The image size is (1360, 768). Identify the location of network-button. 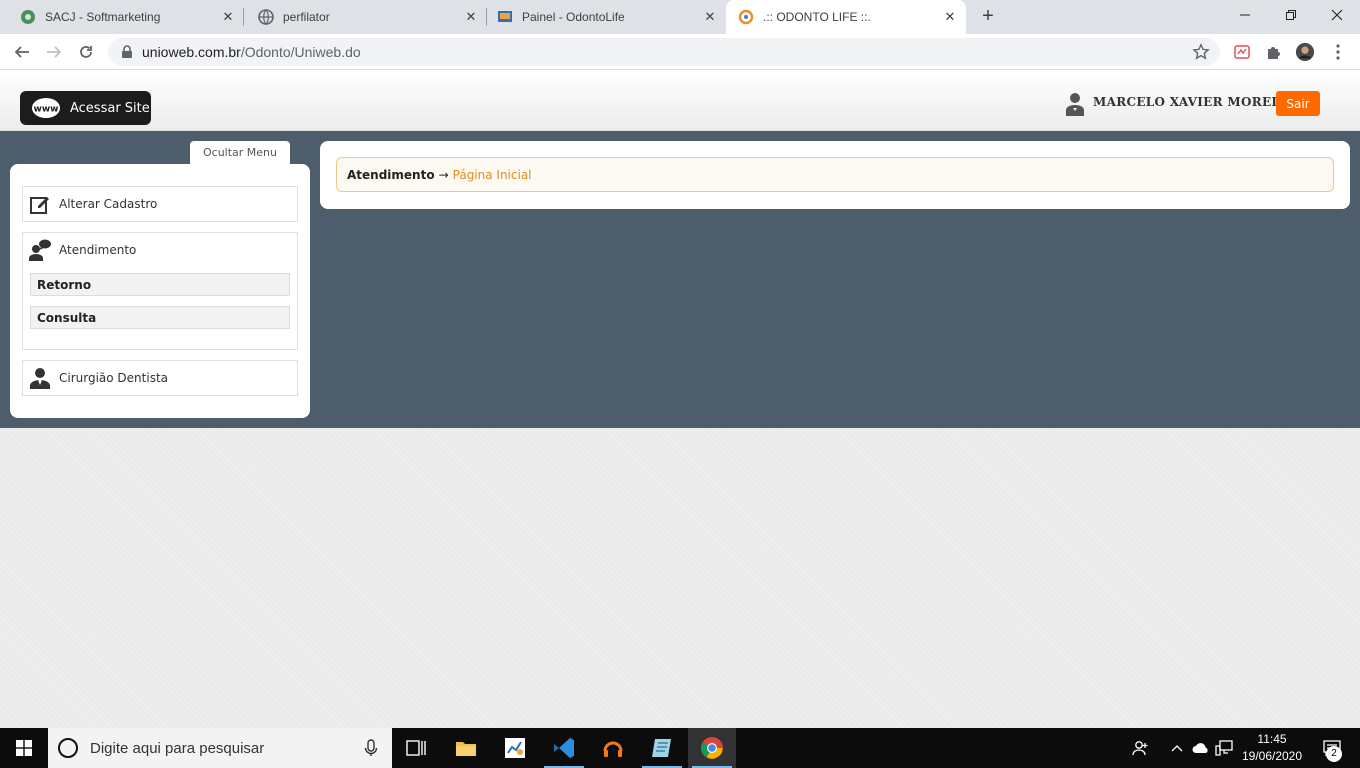
(1224, 748).